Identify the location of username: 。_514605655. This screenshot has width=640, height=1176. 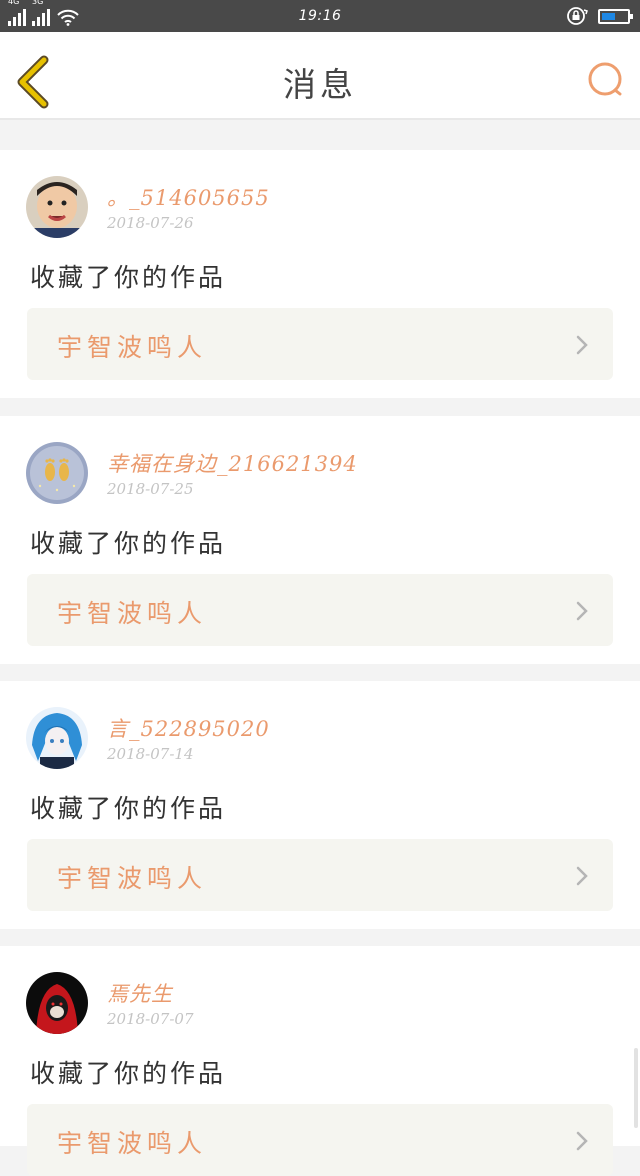
(188, 197).